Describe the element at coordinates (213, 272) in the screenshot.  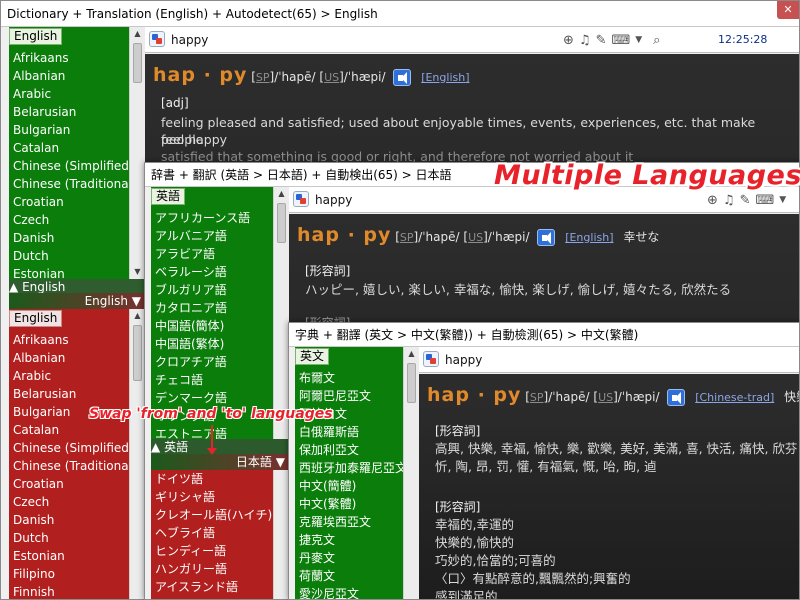
I see `language-item: ベラルーシ語` at that location.